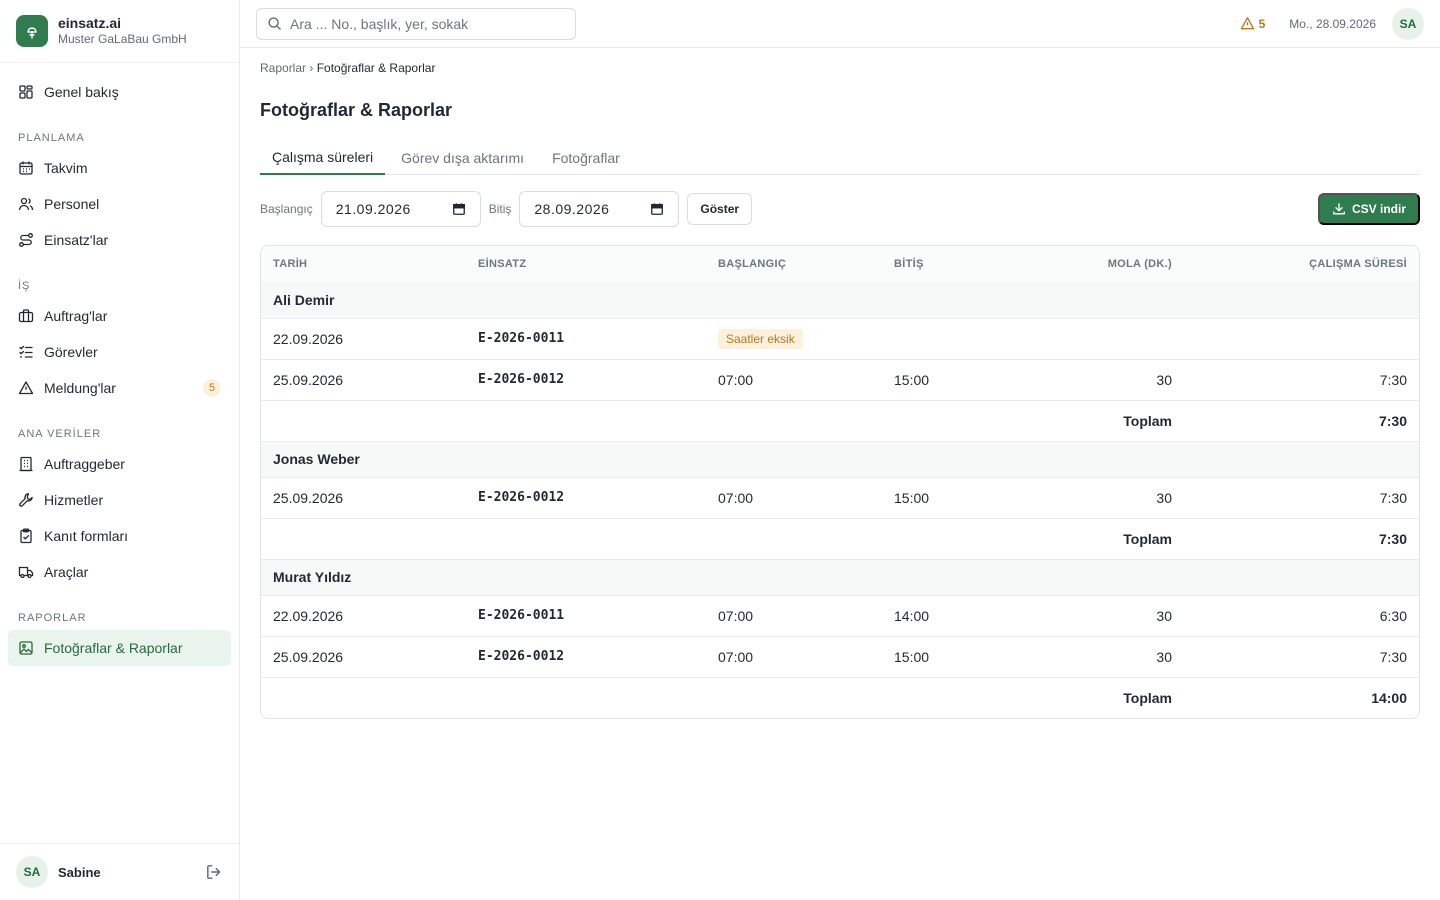 The height and width of the screenshot is (900, 1440). Describe the element at coordinates (323, 158) in the screenshot. I see `tab-work-times: Çalışma süreleri` at that location.